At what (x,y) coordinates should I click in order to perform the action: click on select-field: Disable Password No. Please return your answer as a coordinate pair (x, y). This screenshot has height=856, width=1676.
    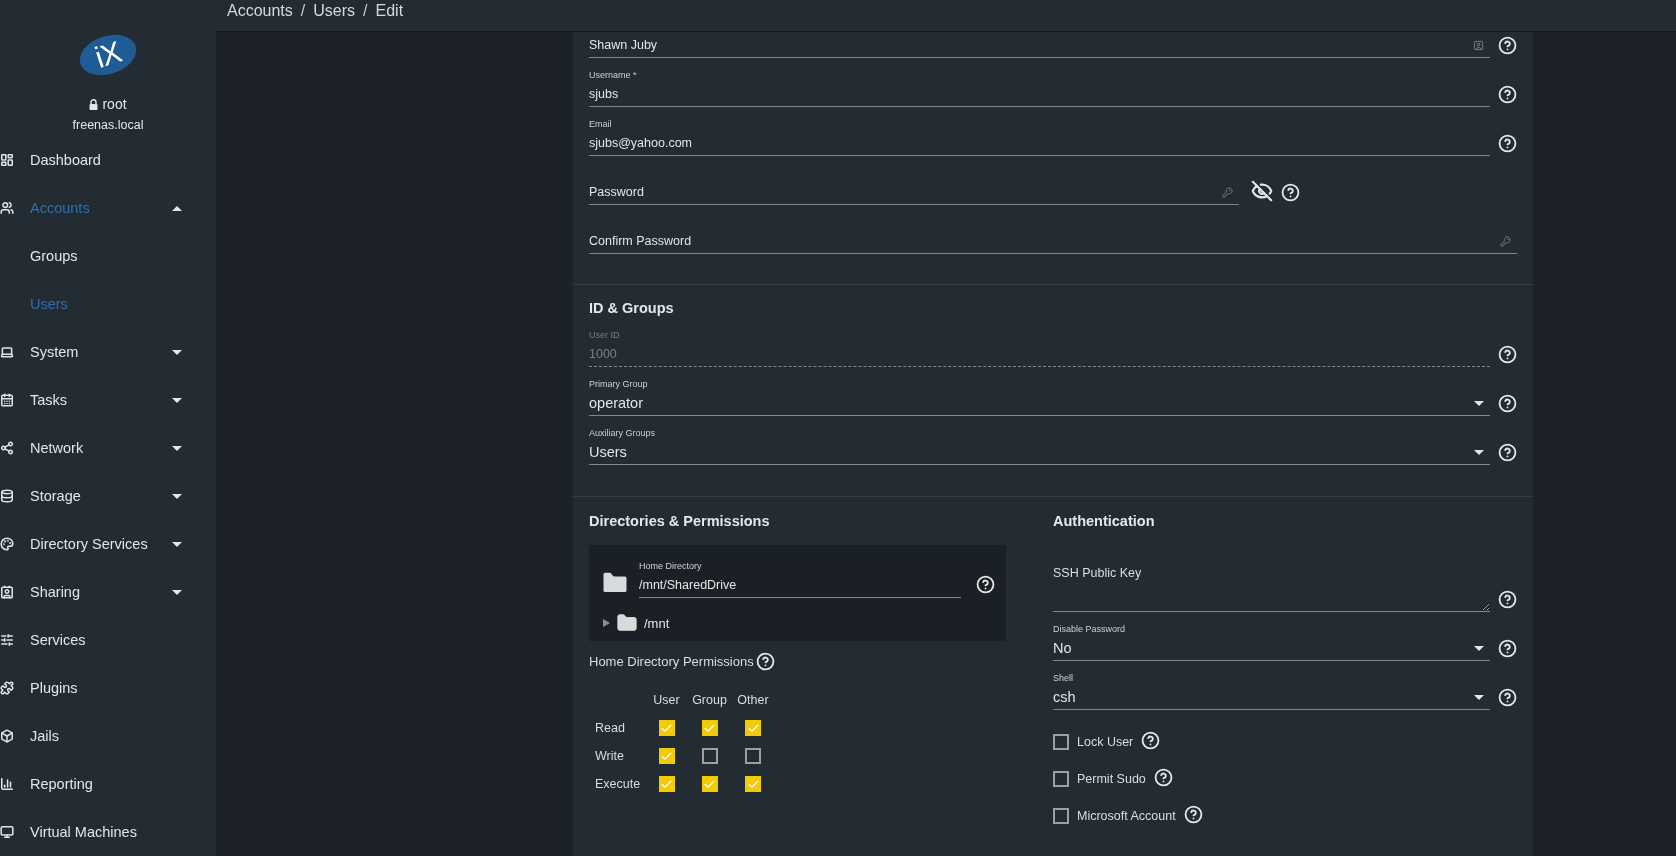
    Looking at the image, I should click on (1271, 639).